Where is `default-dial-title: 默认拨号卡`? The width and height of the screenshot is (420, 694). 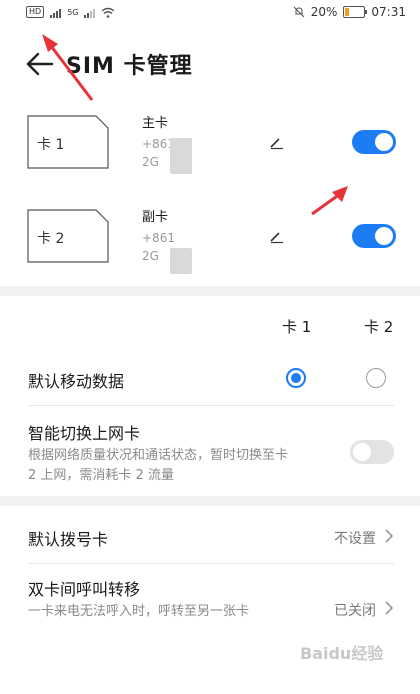
default-dial-title: 默认拨号卡 is located at coordinates (68, 538).